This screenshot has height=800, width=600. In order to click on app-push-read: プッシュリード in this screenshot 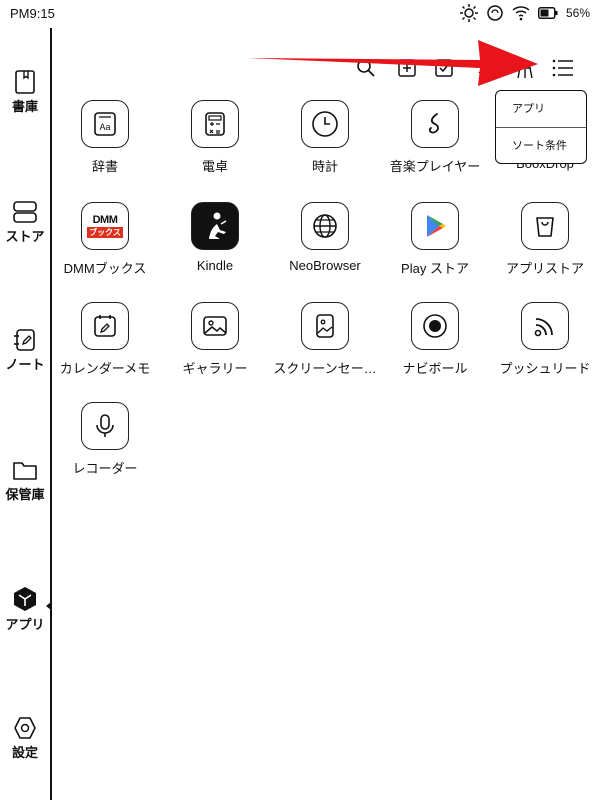, I will do `click(545, 339)`.